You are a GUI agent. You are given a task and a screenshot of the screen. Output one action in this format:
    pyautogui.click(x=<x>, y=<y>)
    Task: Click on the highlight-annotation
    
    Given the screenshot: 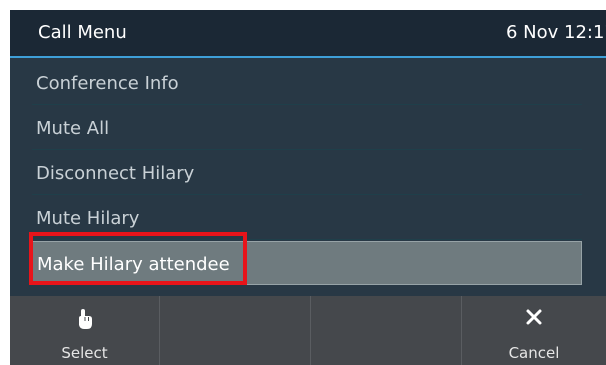 What is the action you would take?
    pyautogui.click(x=138, y=258)
    